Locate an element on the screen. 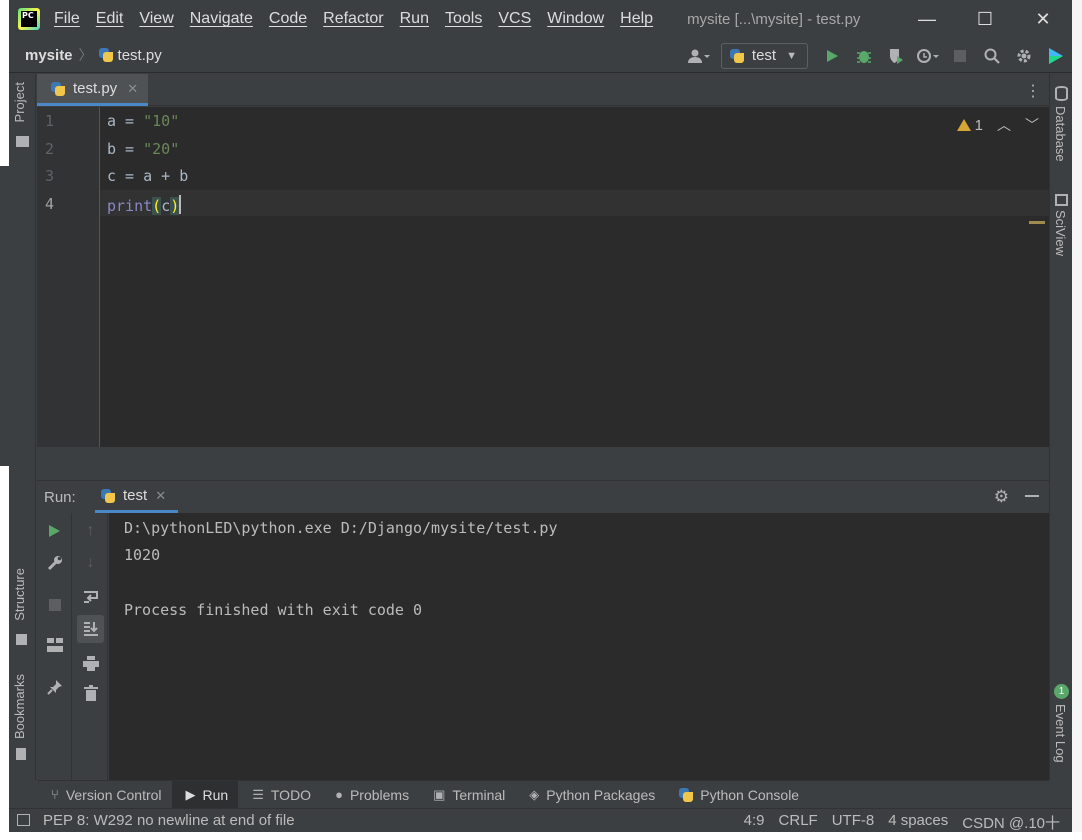 The width and height of the screenshot is (1082, 840). menu-vcs: VCS is located at coordinates (514, 19).